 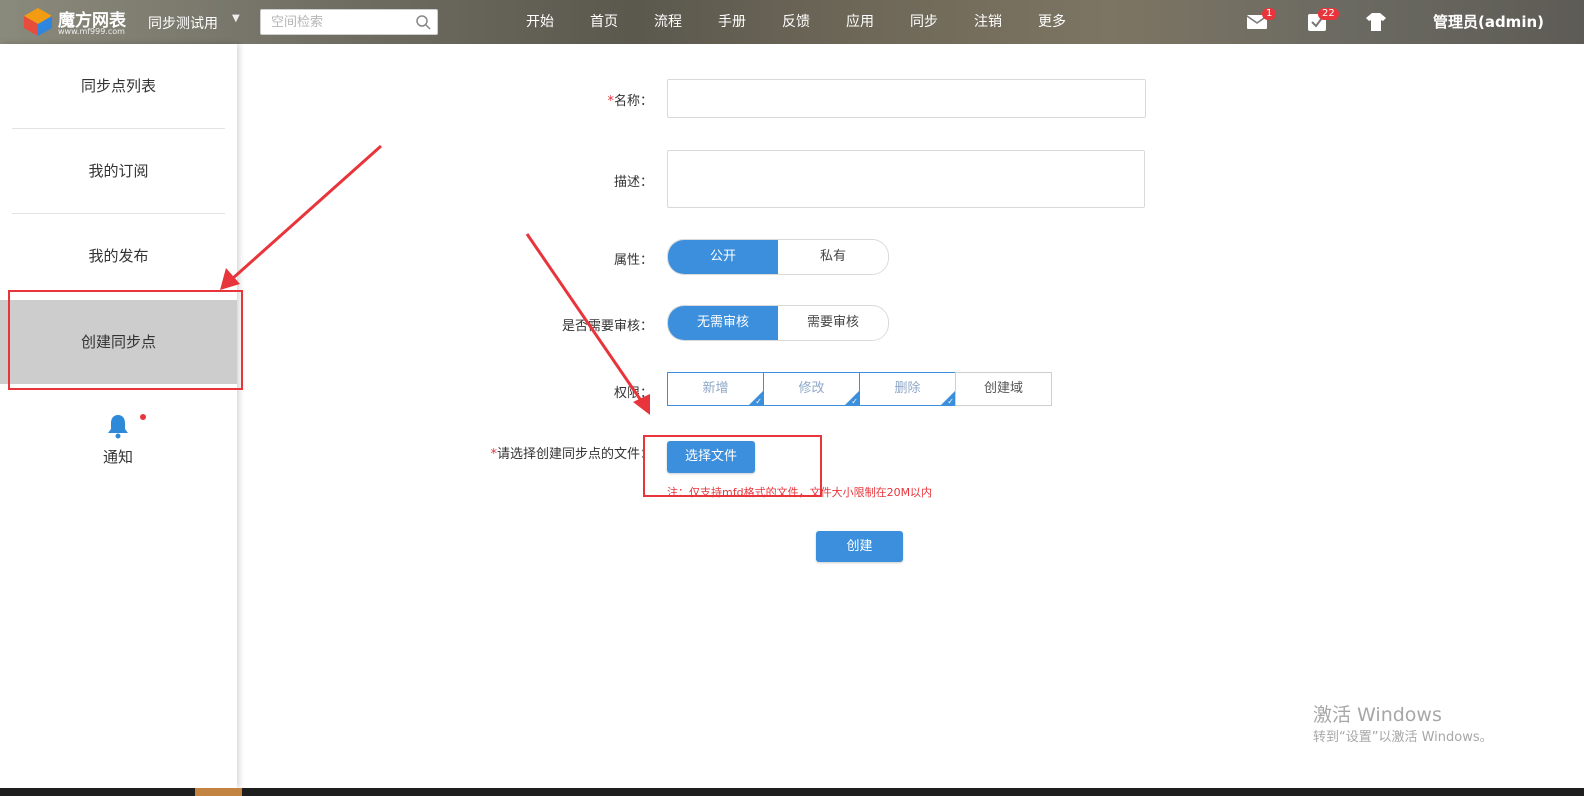 I want to click on perm-label: 权限：, so click(x=633, y=393).